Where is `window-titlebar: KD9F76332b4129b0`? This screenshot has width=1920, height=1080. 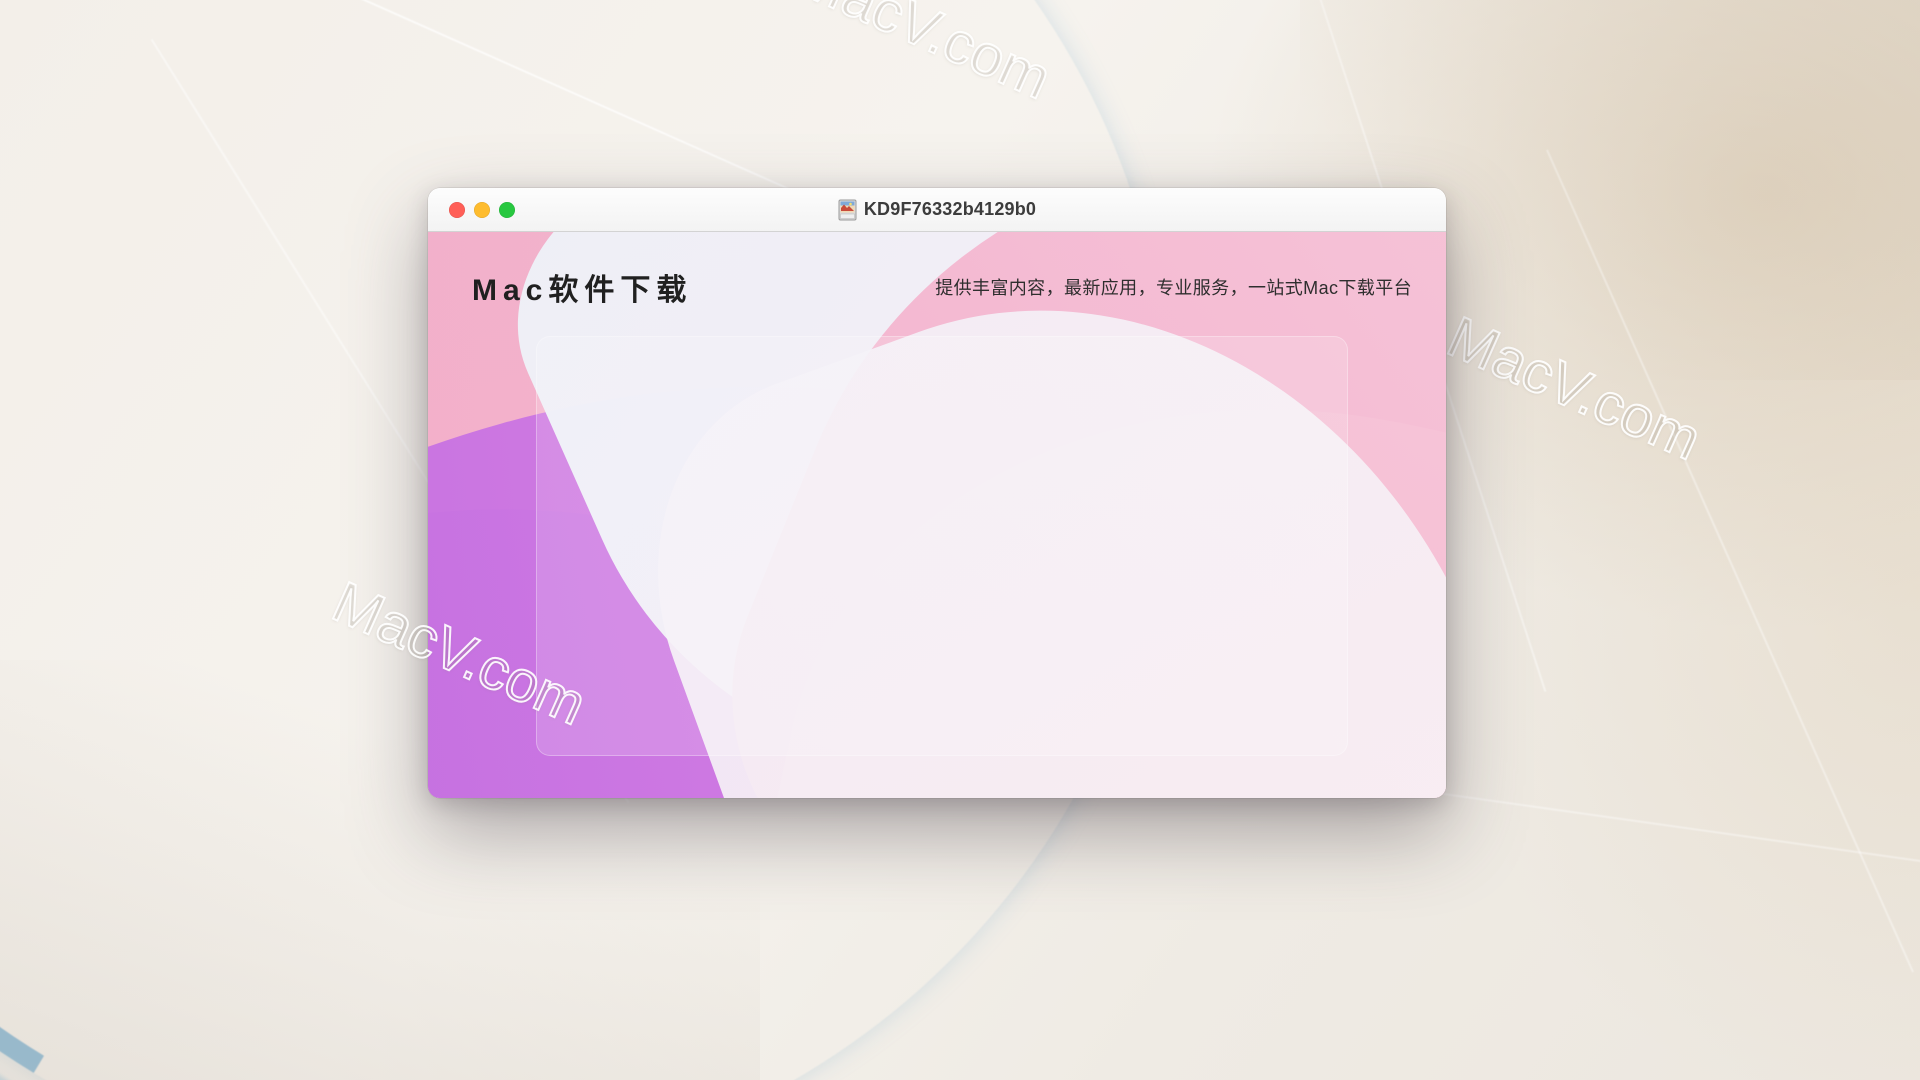 window-titlebar: KD9F76332b4129b0 is located at coordinates (937, 210).